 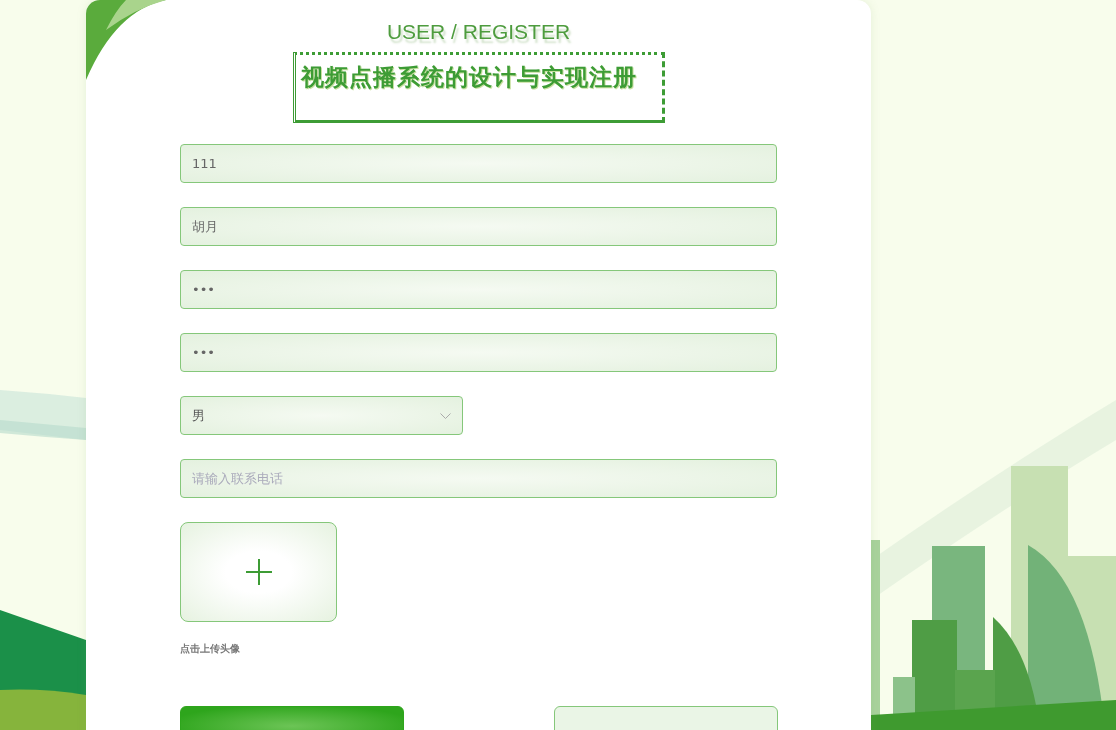 I want to click on chevron-down-icon, so click(x=445, y=415).